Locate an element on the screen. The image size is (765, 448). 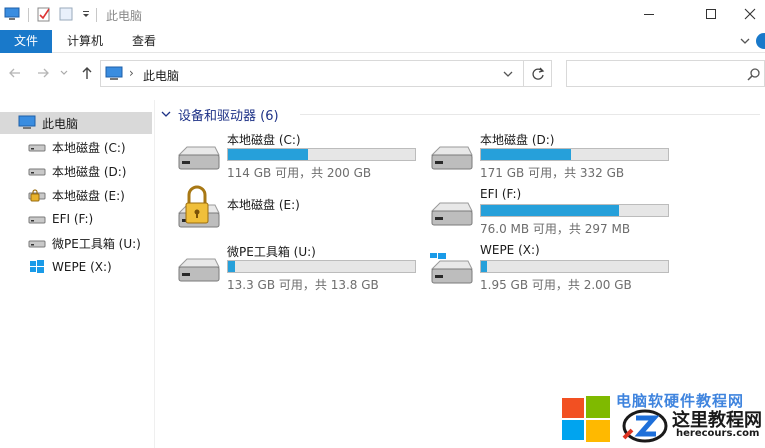
windows-logo-icon is located at coordinates (586, 419).